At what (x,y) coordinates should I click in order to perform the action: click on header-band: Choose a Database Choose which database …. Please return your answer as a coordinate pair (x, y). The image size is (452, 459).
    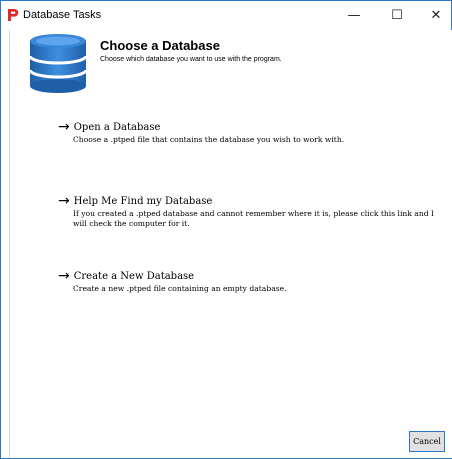
    Looking at the image, I should click on (231, 61).